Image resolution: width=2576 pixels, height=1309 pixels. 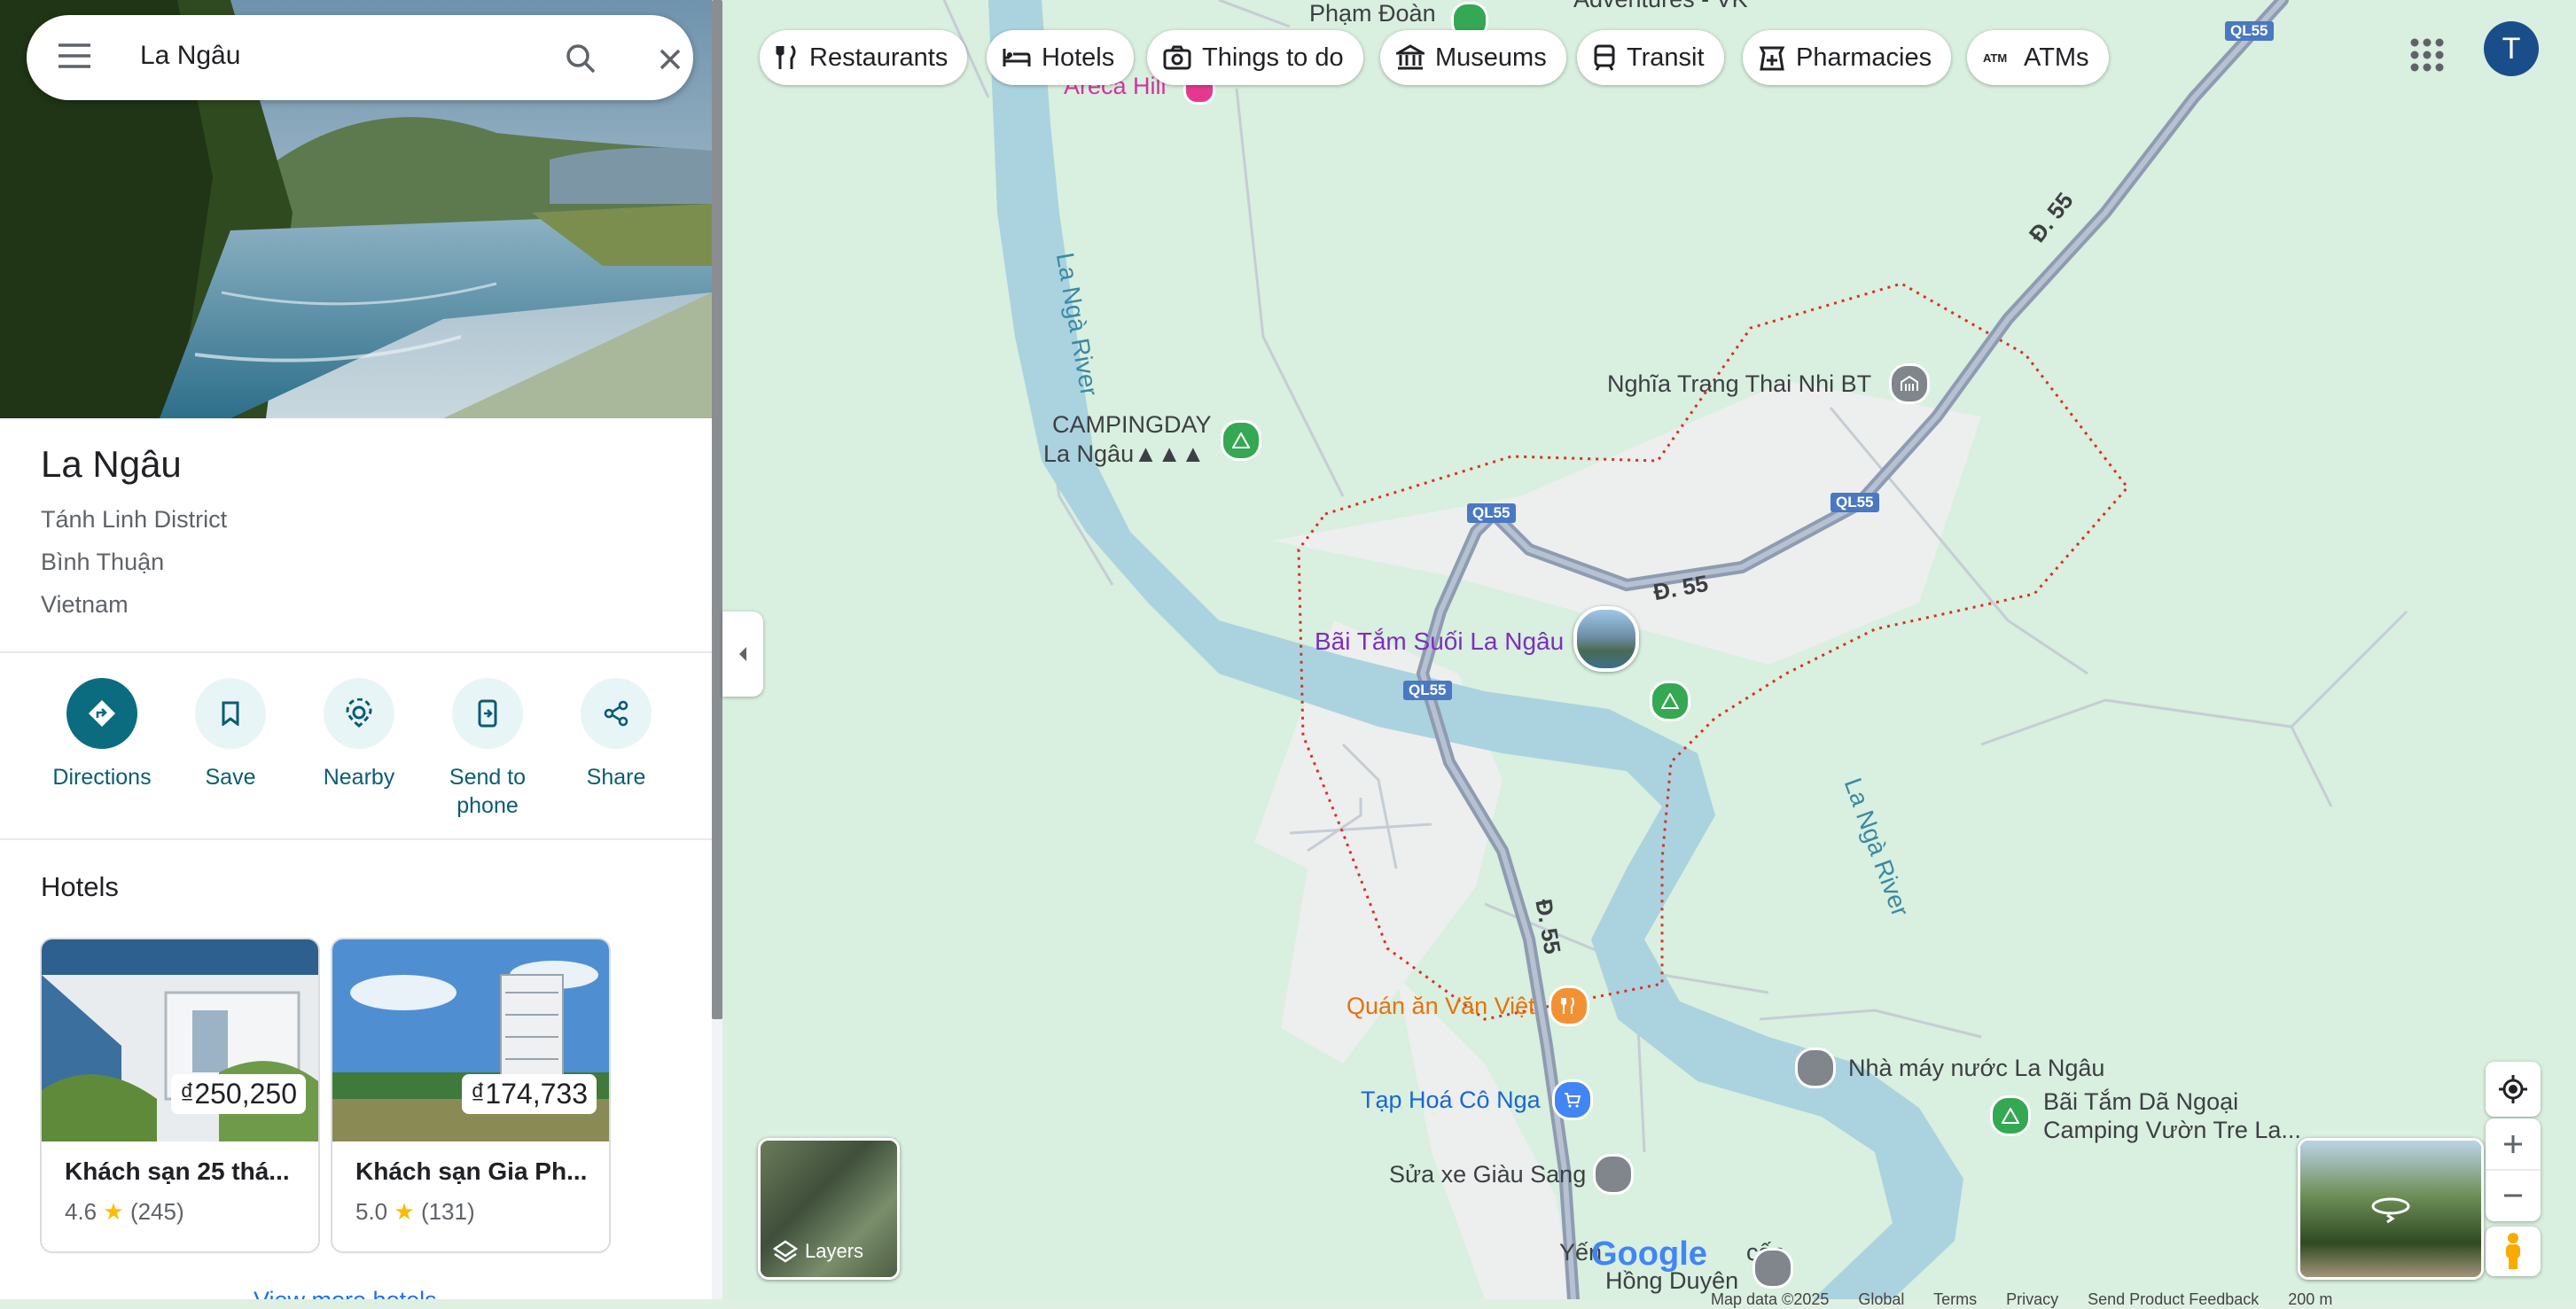 I want to click on poi-label: Sửa xe Giàu Sang, so click(x=1487, y=1174).